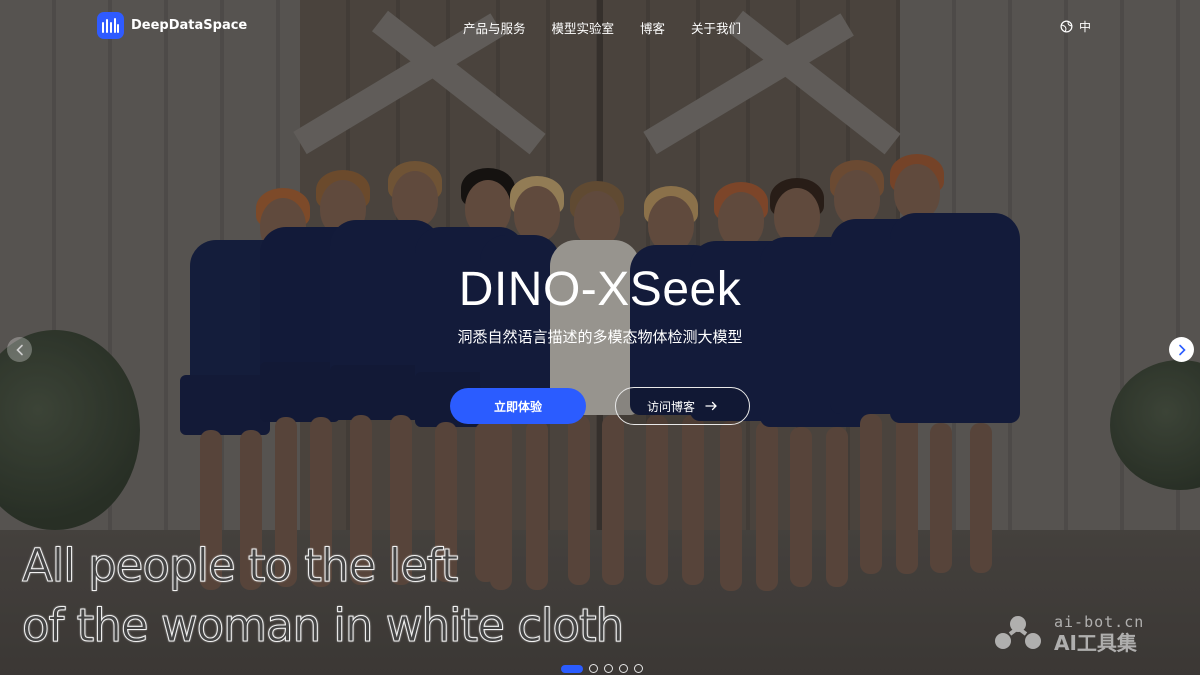 The height and width of the screenshot is (675, 1200). I want to click on nav-item-products: 产品与服务, so click(494, 27).